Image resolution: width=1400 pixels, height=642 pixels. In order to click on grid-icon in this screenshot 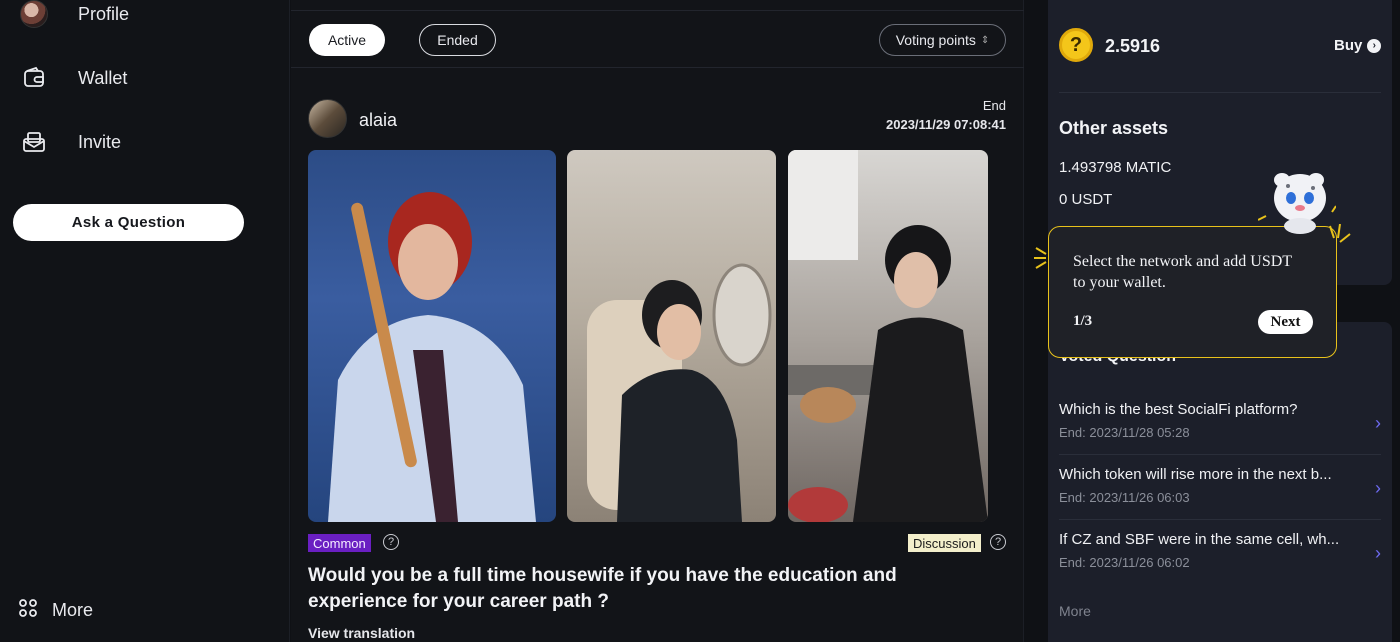, I will do `click(28, 610)`.